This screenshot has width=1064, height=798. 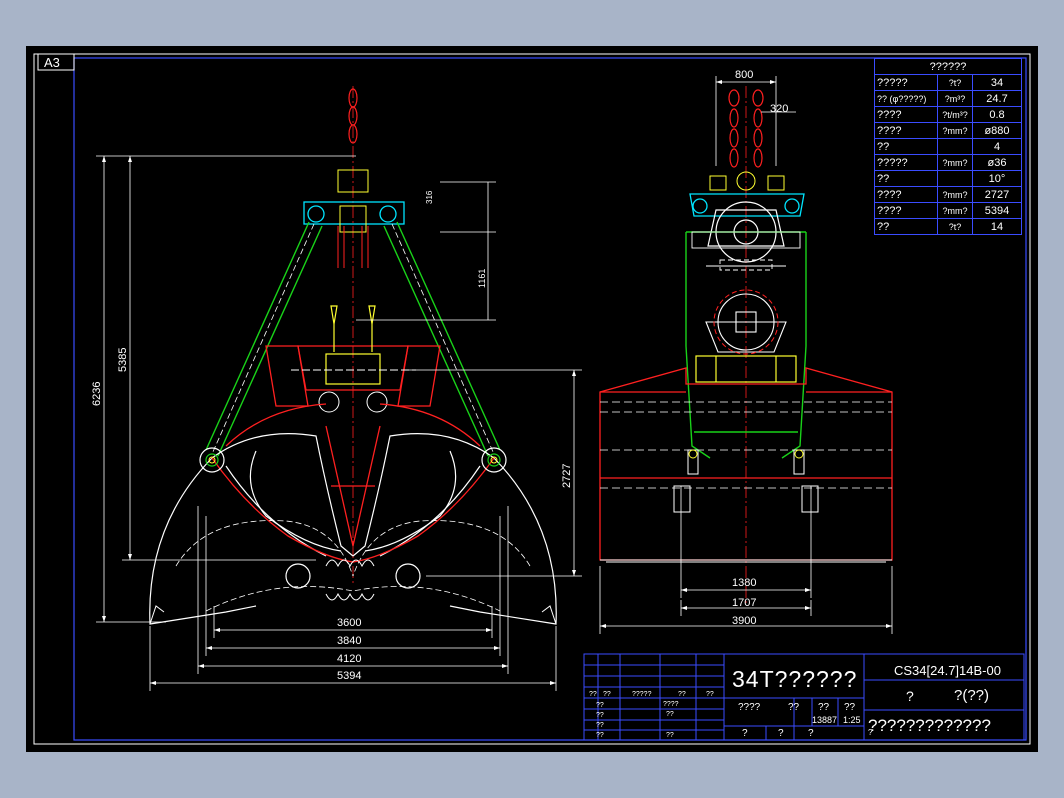 What do you see at coordinates (349, 659) in the screenshot?
I see `dim-4120: 4120` at bounding box center [349, 659].